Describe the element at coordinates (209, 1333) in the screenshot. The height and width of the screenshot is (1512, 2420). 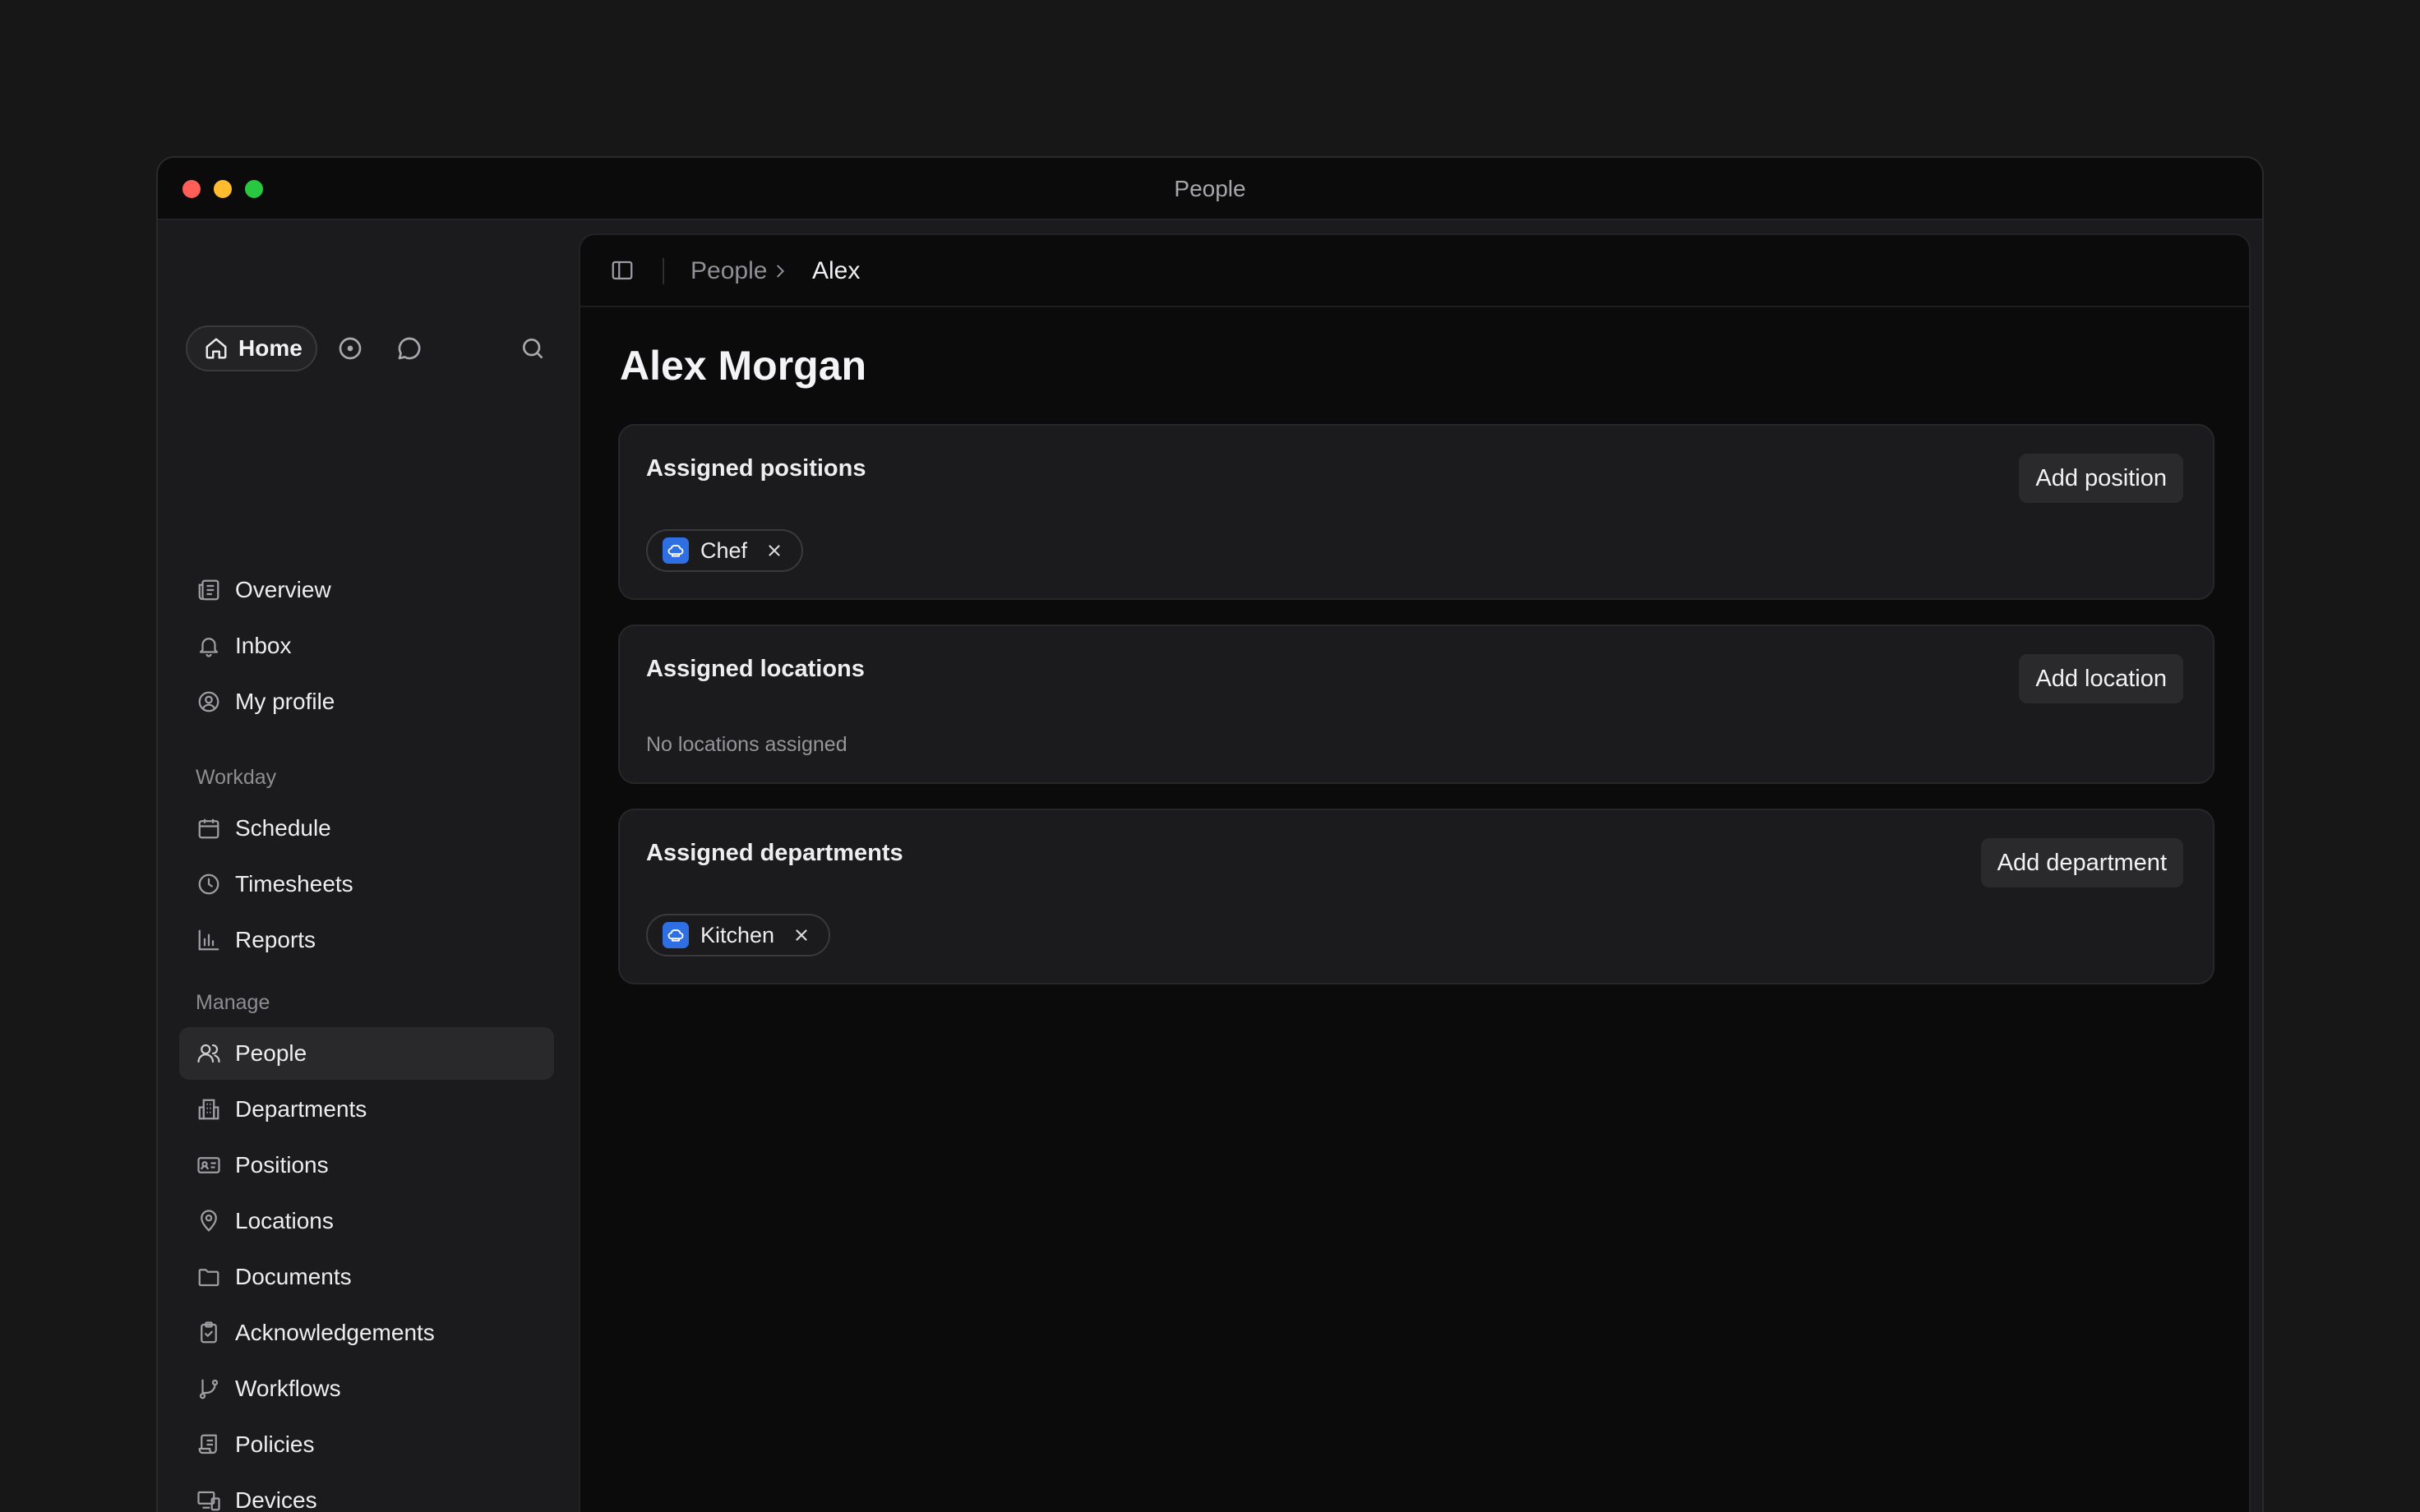
I see `clipboard-check-icon` at that location.